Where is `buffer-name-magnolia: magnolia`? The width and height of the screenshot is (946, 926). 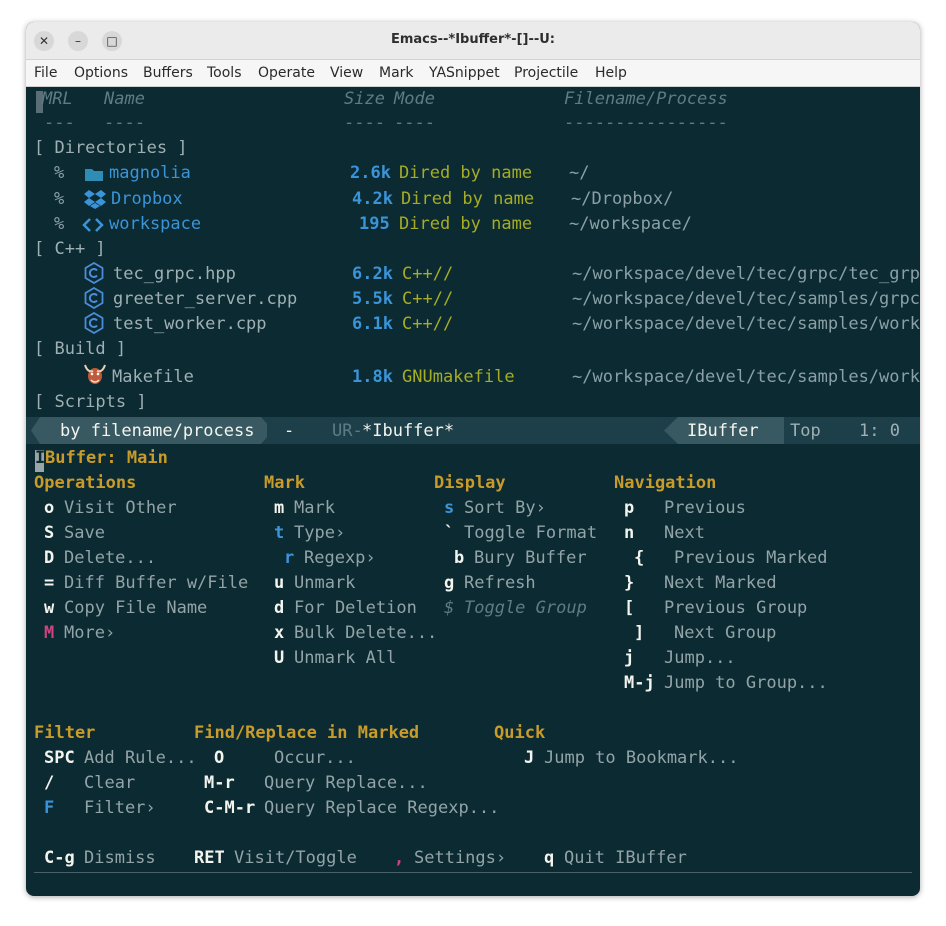
buffer-name-magnolia: magnolia is located at coordinates (150, 173).